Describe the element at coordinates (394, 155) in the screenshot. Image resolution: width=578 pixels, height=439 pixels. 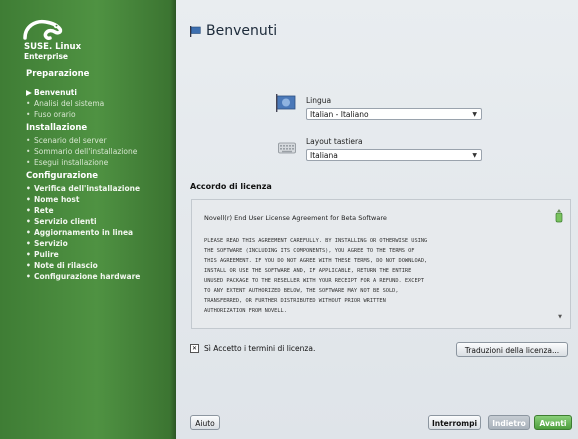
I see `keyboard-select: Italiana ▼` at that location.